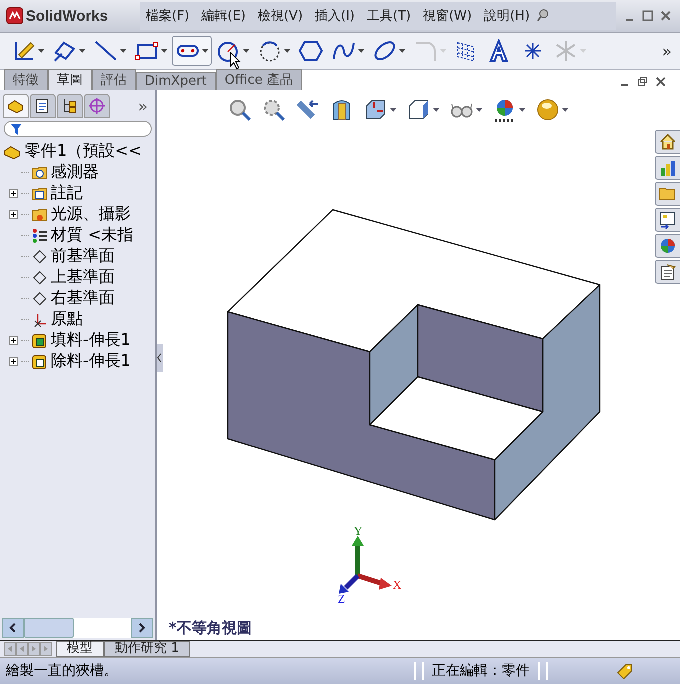 This screenshot has height=684, width=680. I want to click on command-tab: 評估, so click(114, 79).